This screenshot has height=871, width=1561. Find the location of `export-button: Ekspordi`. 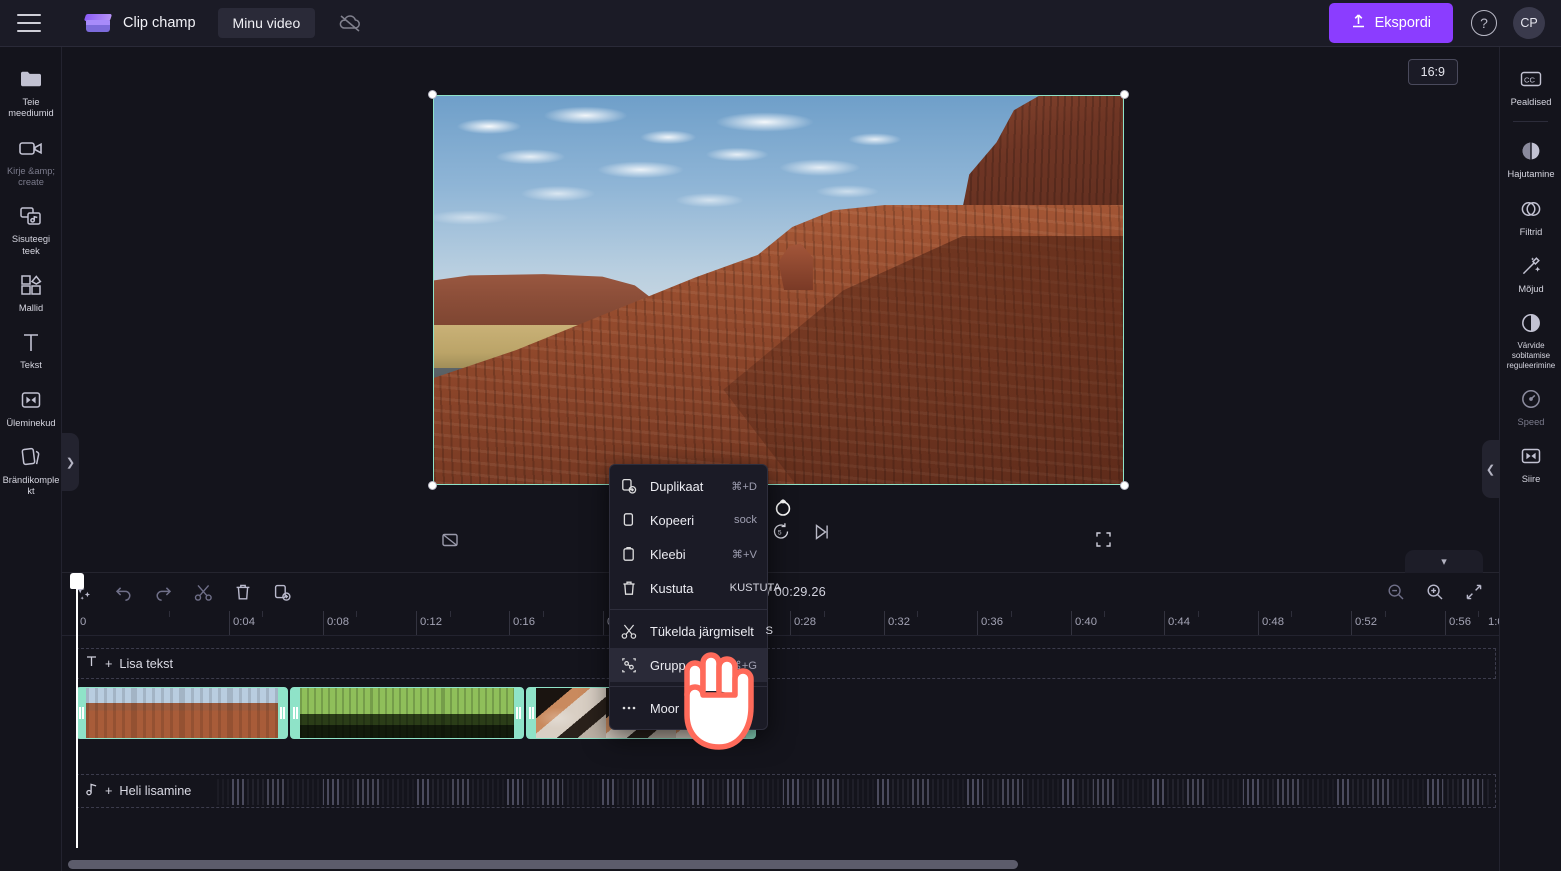

export-button: Ekspordi is located at coordinates (1390, 23).